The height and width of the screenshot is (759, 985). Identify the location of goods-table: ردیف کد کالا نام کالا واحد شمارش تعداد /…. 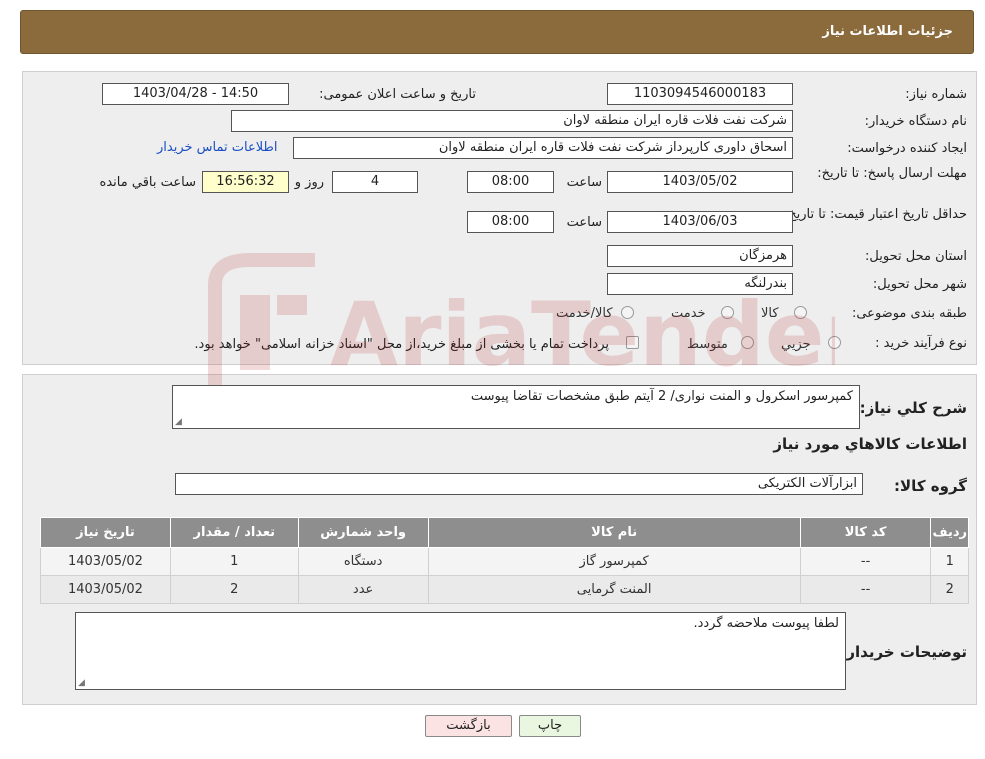
(504, 560).